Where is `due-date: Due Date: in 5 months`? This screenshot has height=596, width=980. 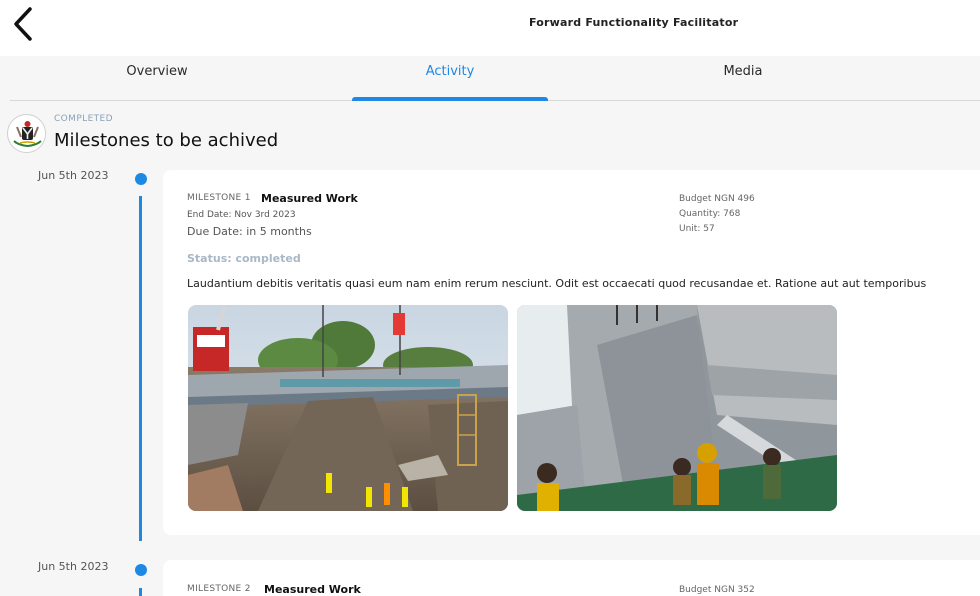 due-date: Due Date: in 5 months is located at coordinates (249, 231).